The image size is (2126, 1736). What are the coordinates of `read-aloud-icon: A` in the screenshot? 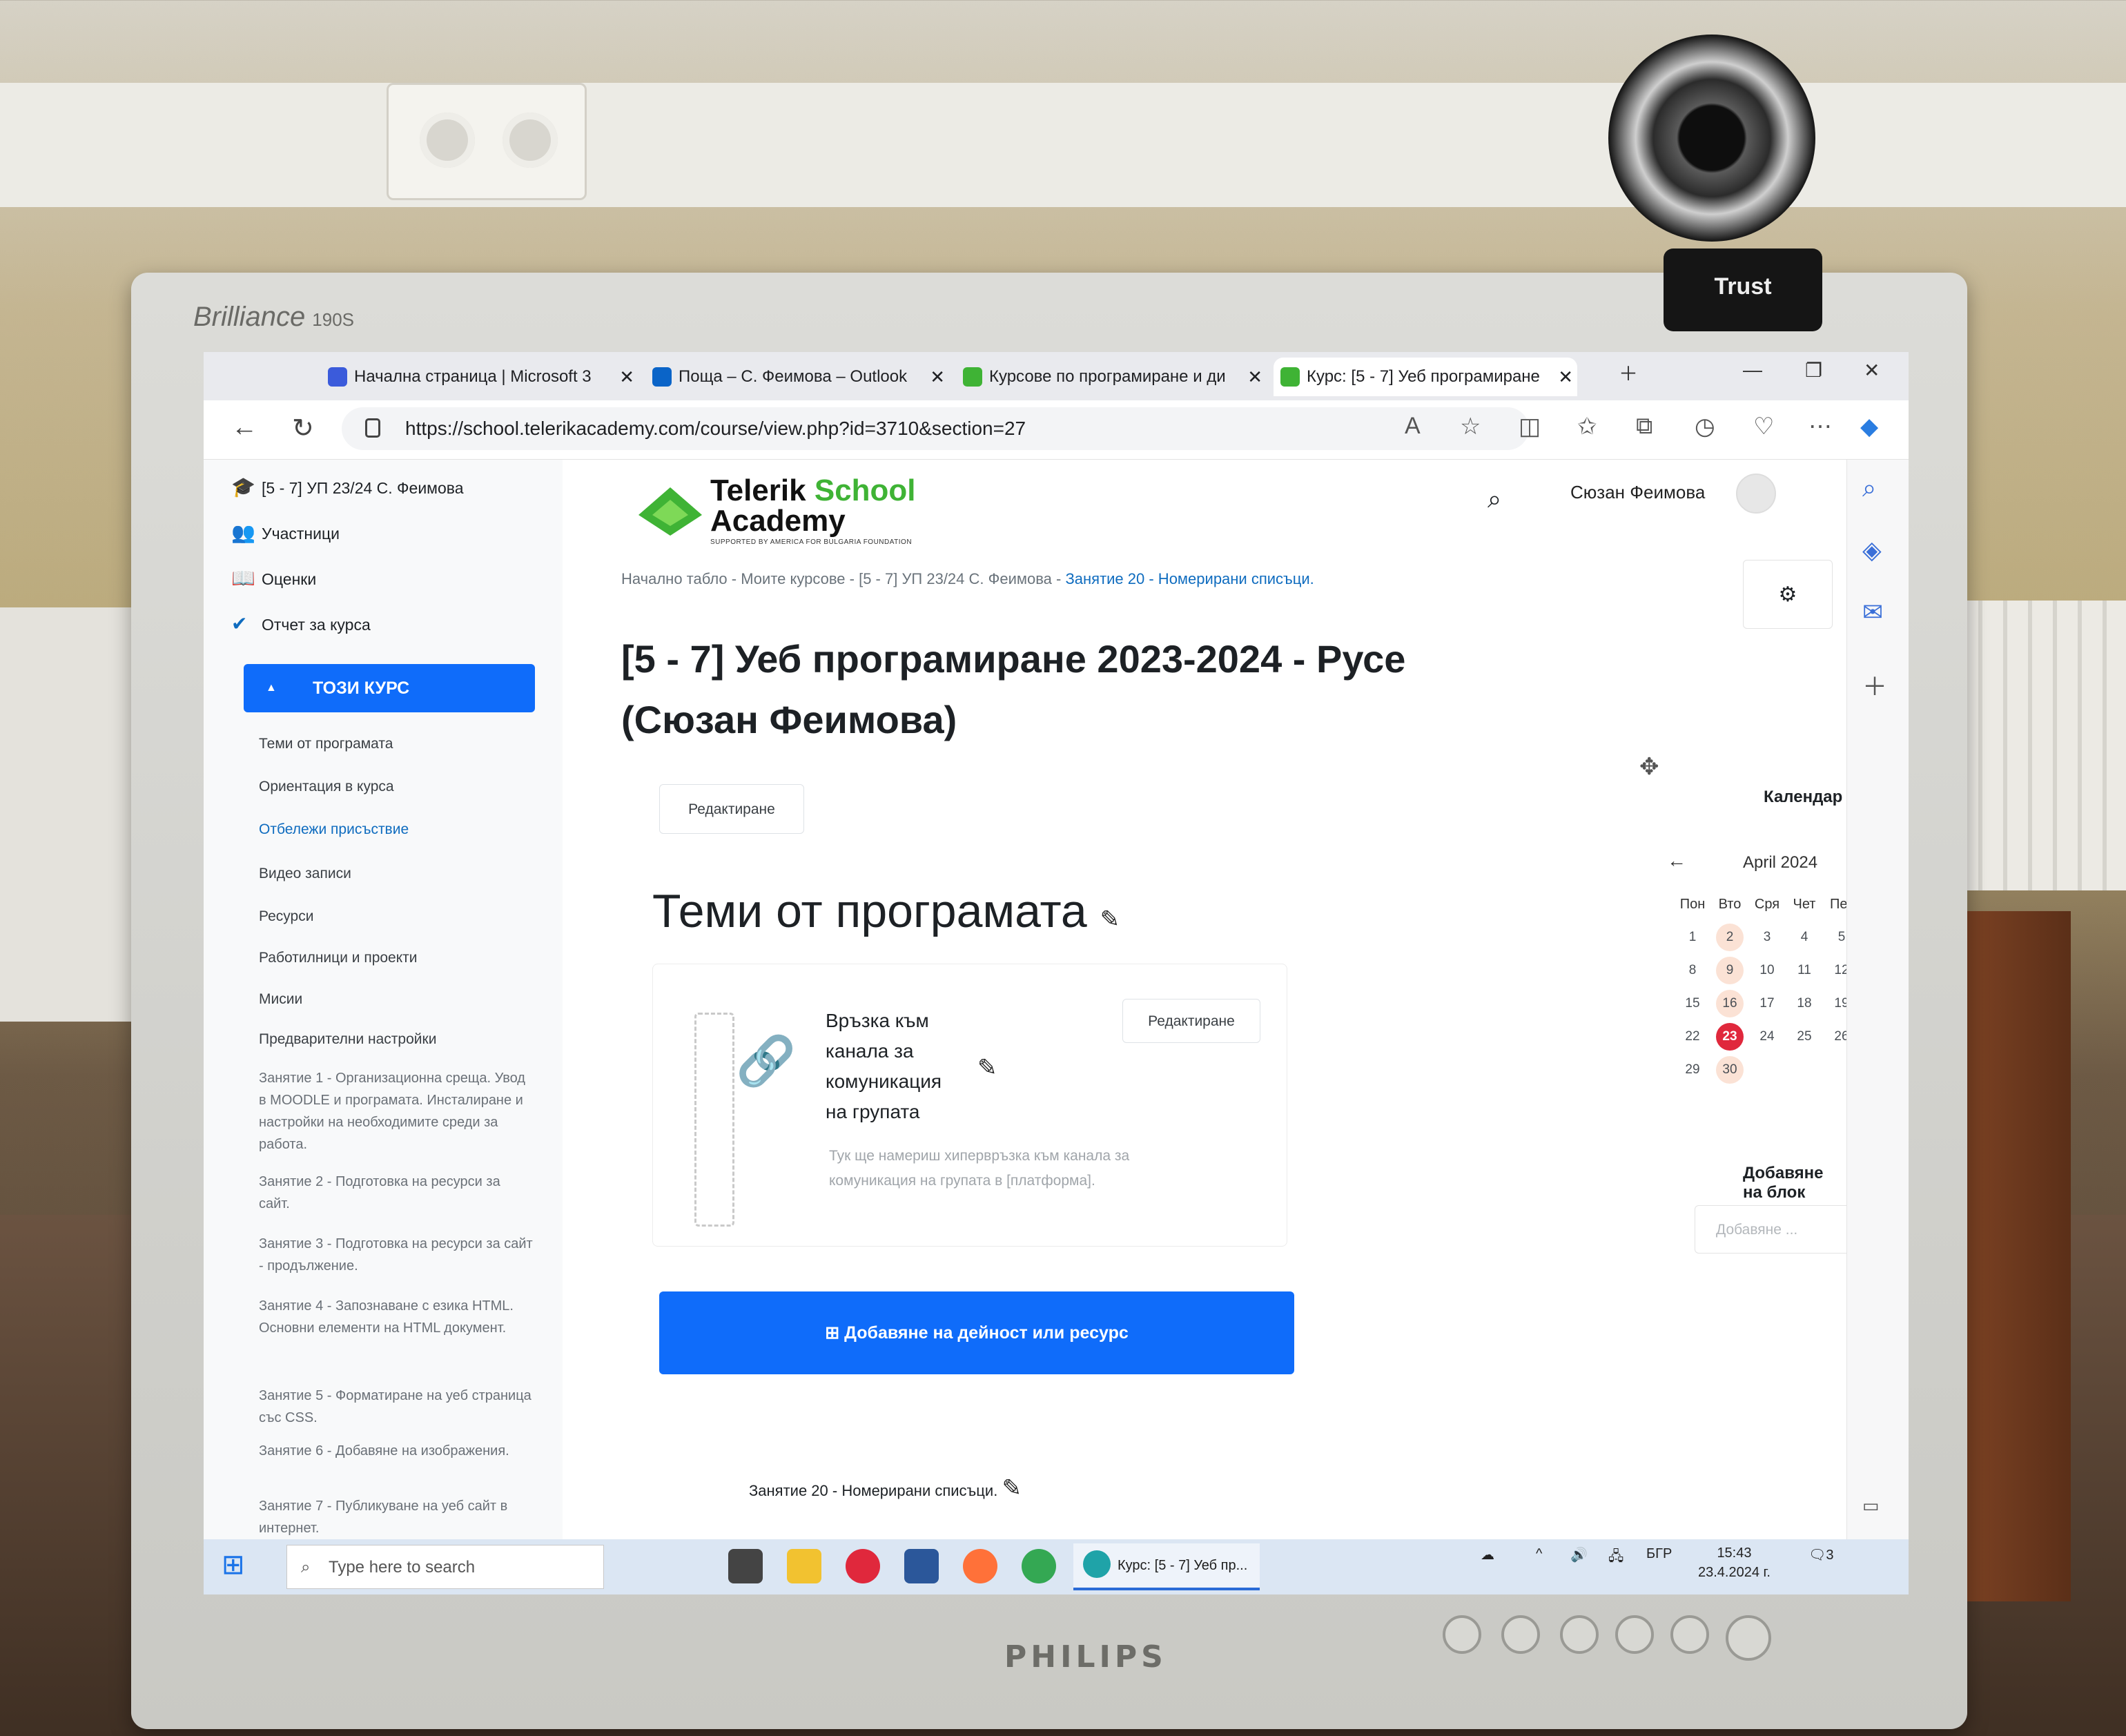 It's located at (1413, 426).